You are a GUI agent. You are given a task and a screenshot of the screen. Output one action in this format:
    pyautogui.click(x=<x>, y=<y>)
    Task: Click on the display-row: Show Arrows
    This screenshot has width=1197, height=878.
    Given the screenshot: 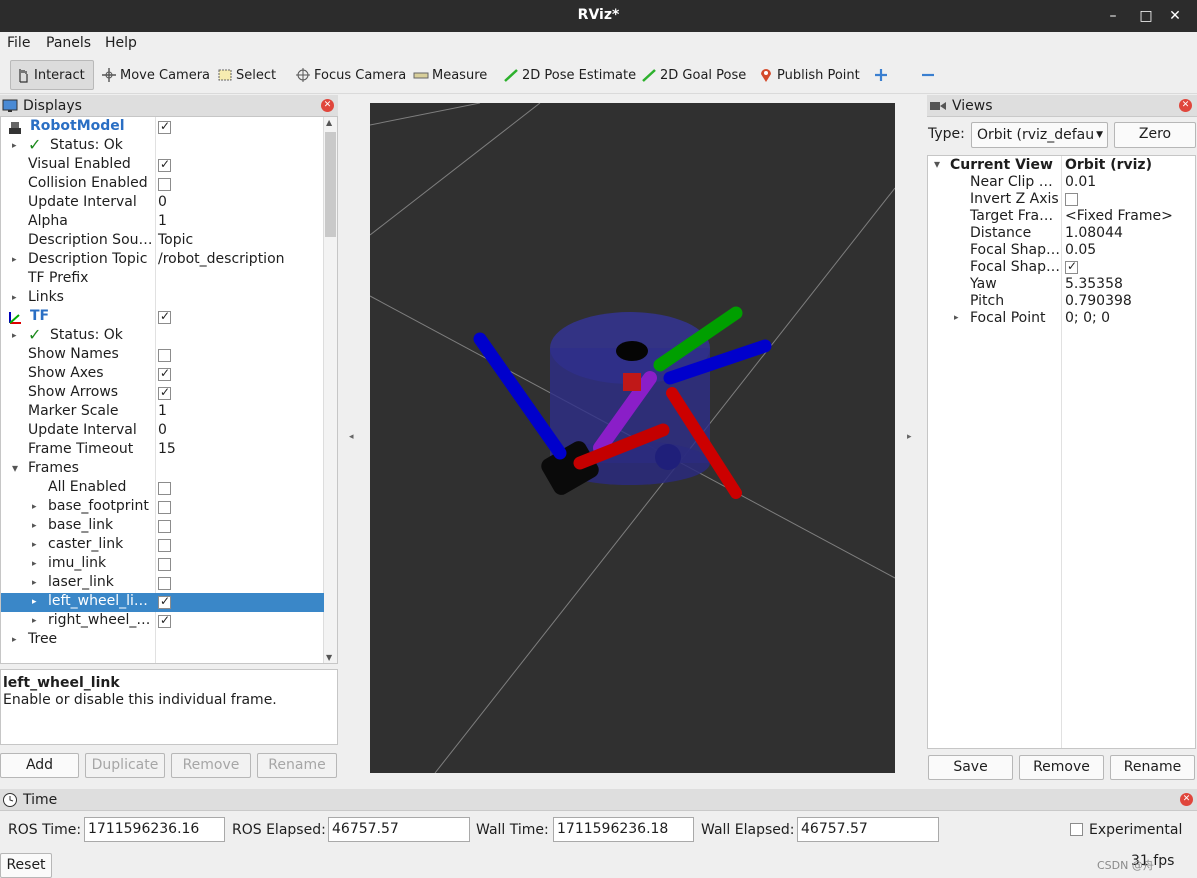 What is the action you would take?
    pyautogui.click(x=162, y=393)
    